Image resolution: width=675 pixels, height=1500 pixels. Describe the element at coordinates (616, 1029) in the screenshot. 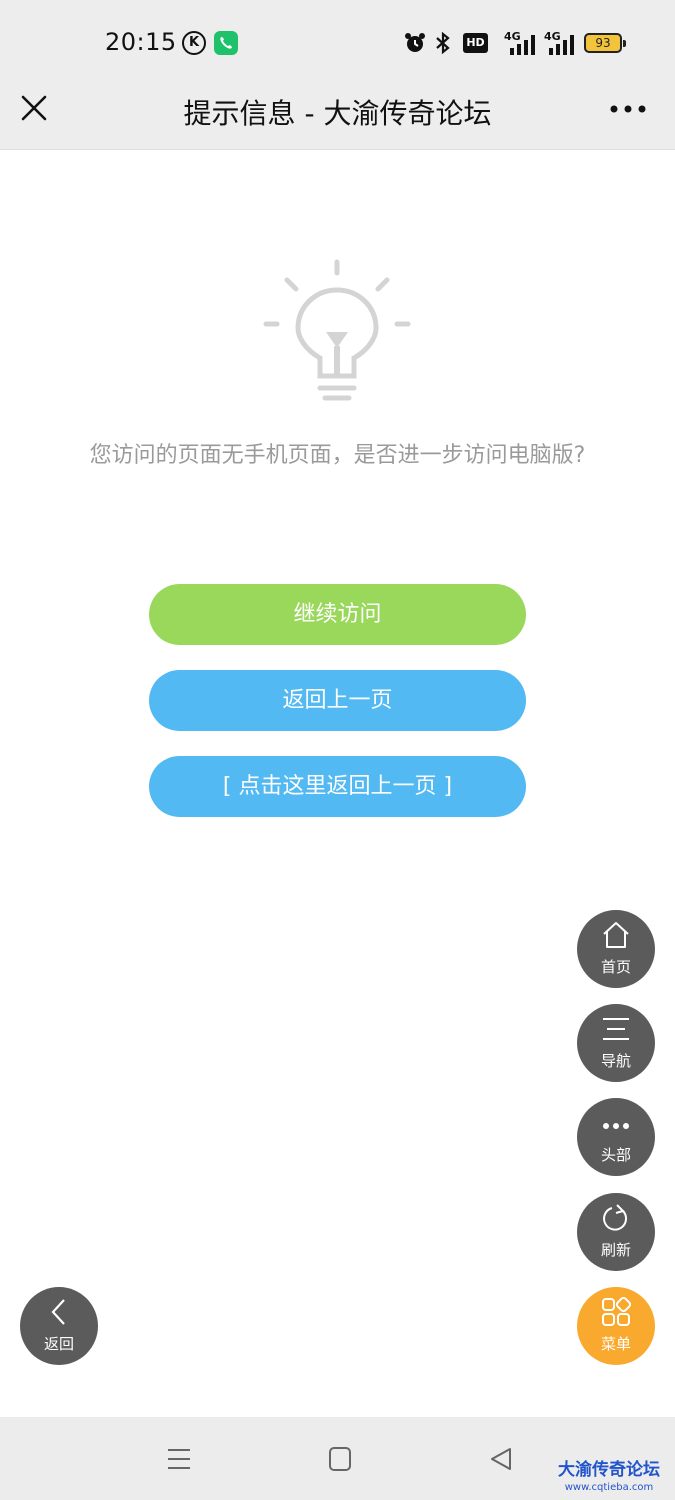

I see `list-menu-icon` at that location.